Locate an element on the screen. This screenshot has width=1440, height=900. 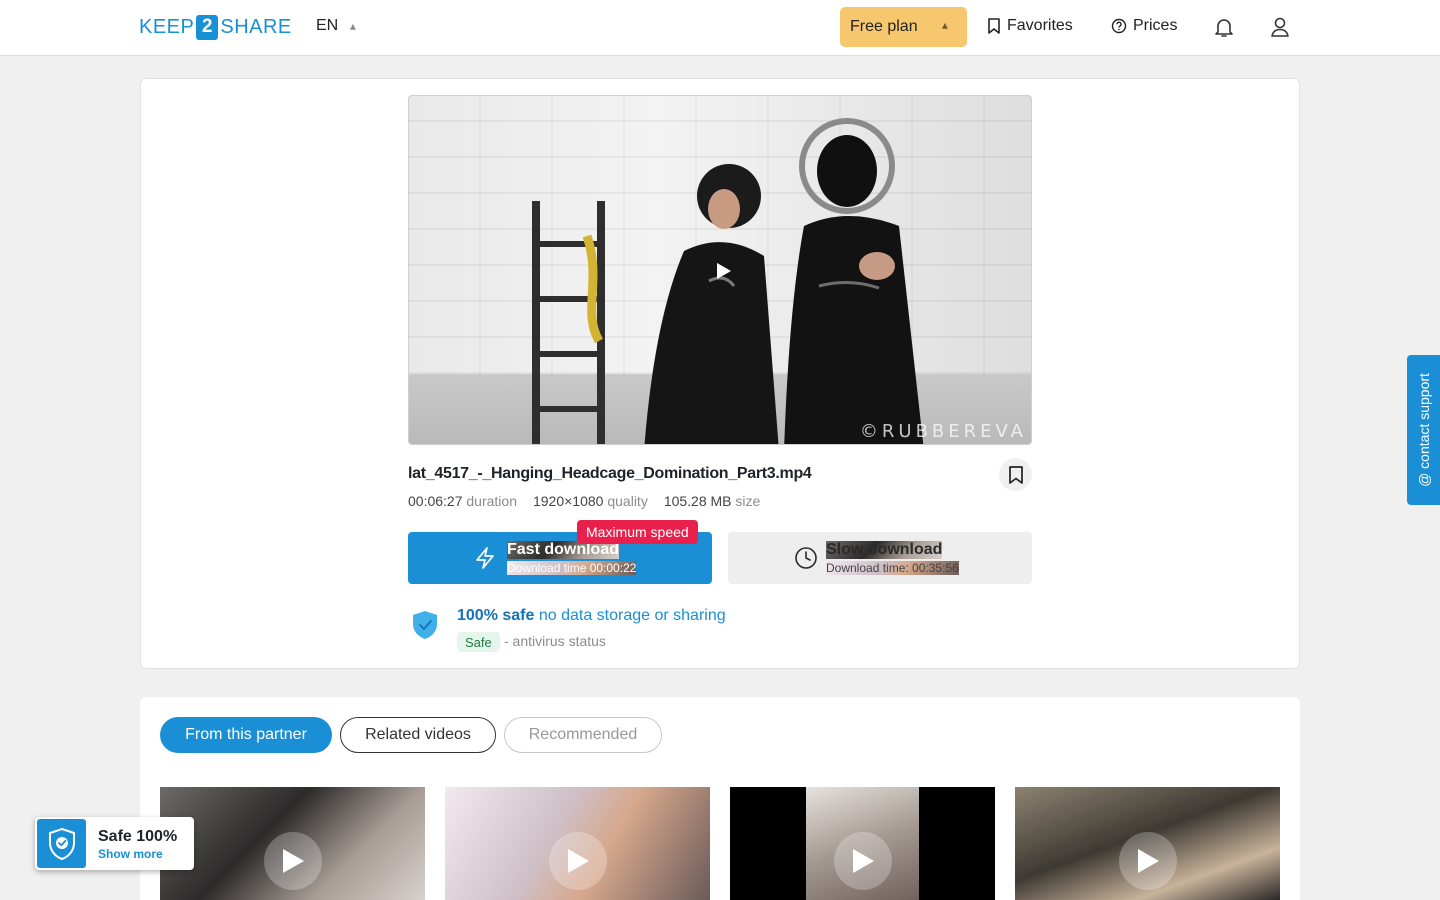
bell-icon is located at coordinates (1224, 28).